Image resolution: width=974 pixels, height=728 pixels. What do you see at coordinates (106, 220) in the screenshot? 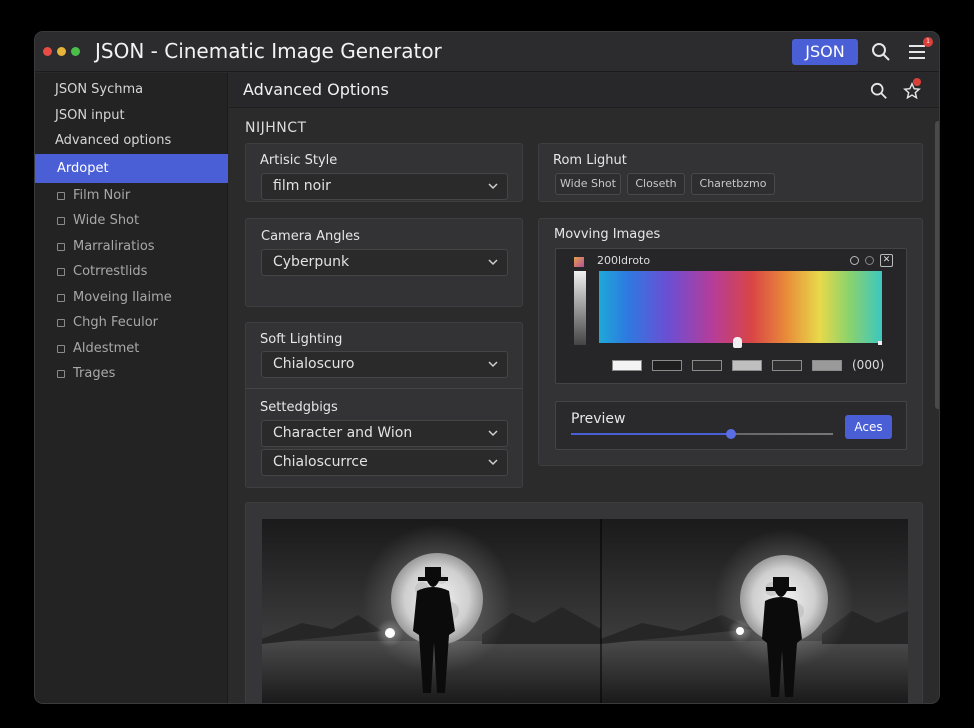
I see `sidebar-subitem-label: Wide Shot` at bounding box center [106, 220].